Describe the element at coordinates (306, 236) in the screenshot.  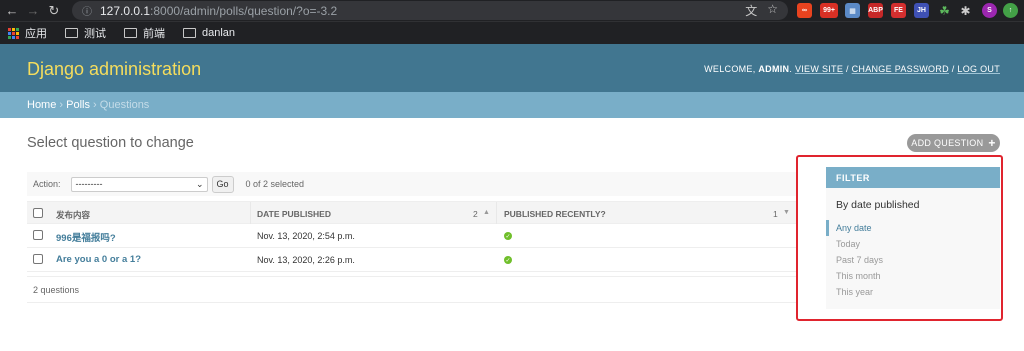
I see `date-published: Nov. 13, 2020, 2:54 p.m.` at that location.